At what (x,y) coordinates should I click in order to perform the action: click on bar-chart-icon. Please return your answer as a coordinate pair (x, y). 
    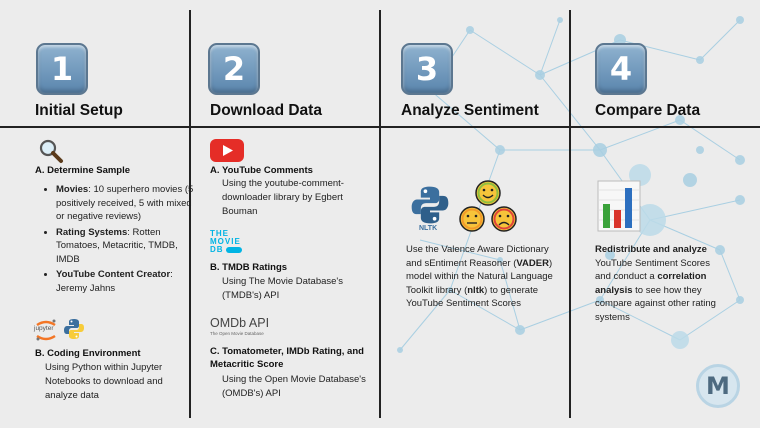
    Looking at the image, I should click on (619, 206).